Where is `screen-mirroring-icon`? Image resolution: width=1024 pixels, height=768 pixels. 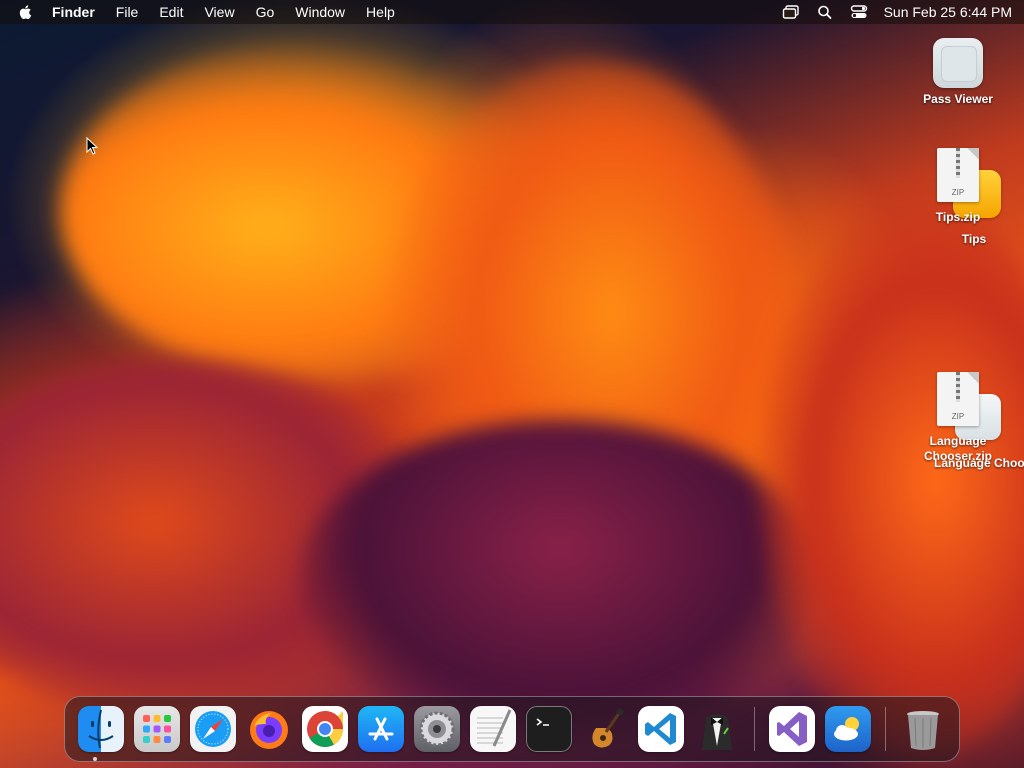 screen-mirroring-icon is located at coordinates (791, 12).